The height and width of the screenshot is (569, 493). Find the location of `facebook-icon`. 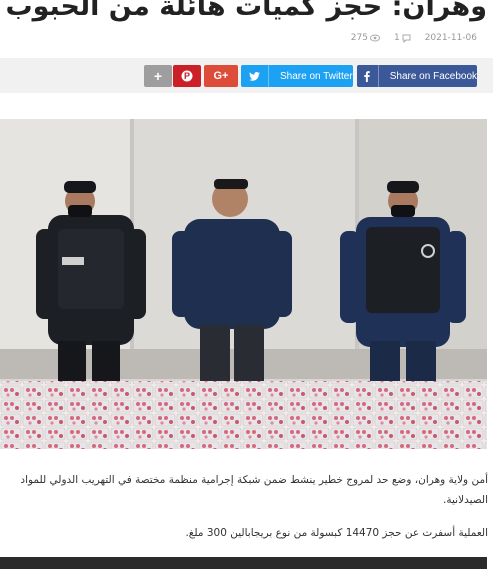

facebook-icon is located at coordinates (368, 76).